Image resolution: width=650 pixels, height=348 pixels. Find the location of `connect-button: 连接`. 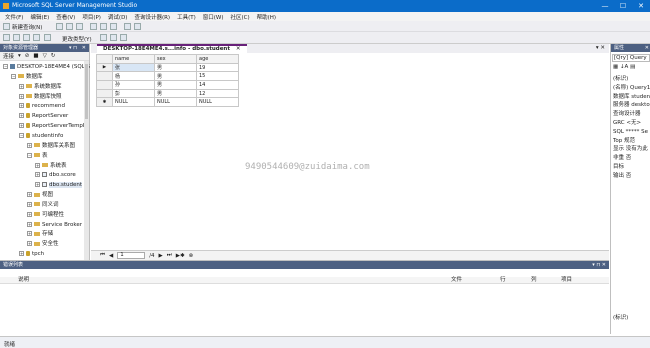

connect-button: 连接 is located at coordinates (8, 56).